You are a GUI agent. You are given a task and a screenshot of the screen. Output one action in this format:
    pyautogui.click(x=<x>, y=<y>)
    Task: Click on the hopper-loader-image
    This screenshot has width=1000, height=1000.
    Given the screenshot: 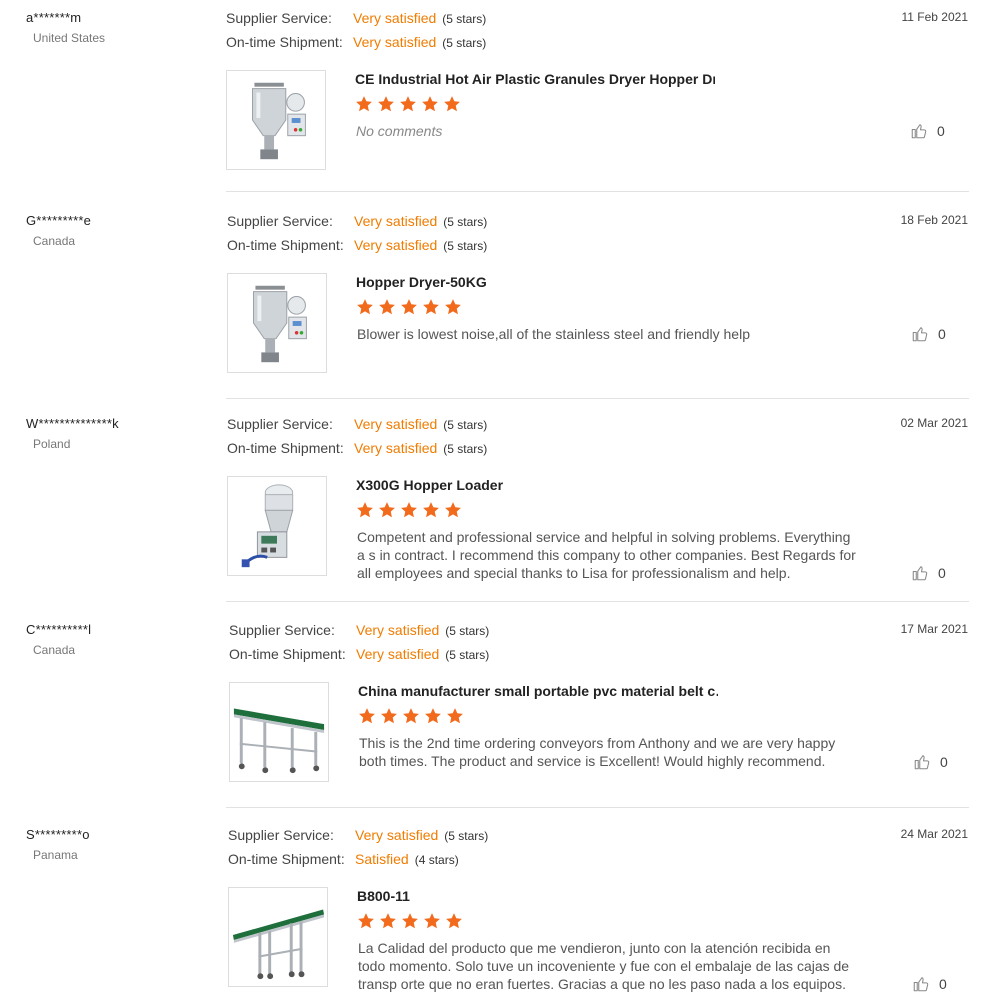 What is the action you would take?
    pyautogui.click(x=277, y=526)
    